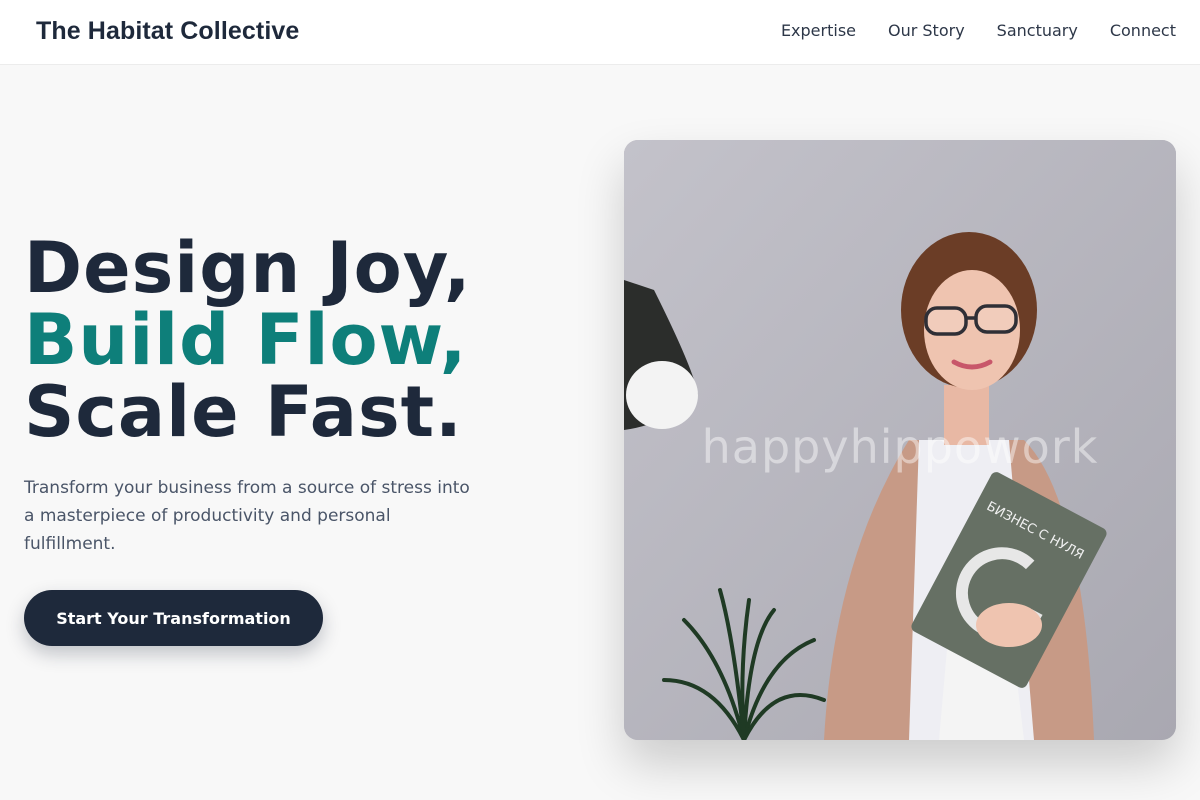  Describe the element at coordinates (243, 412) in the screenshot. I see `headline-line-3: Scale Fast.` at that location.